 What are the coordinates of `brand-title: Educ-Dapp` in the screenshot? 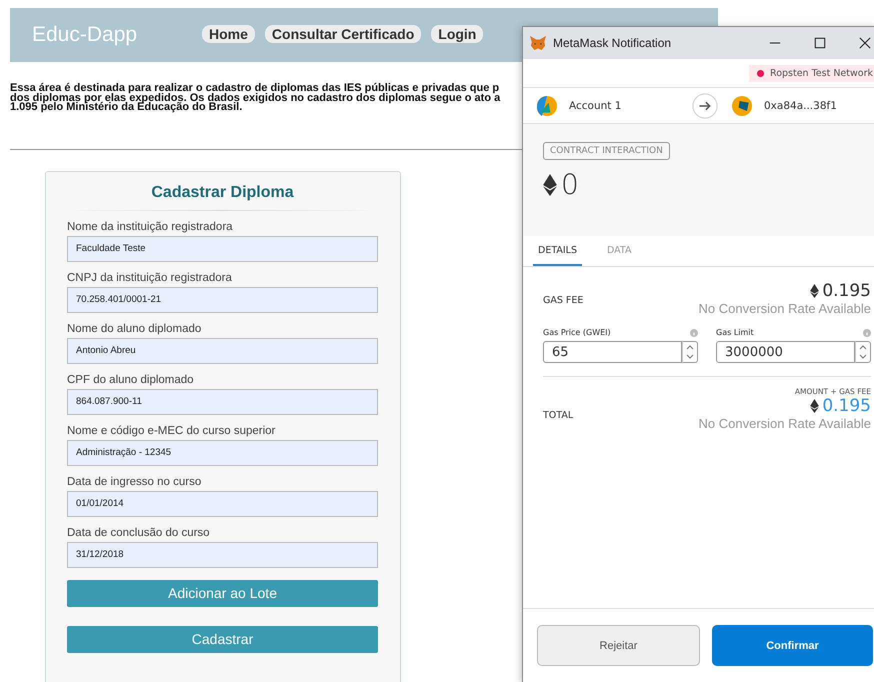 It's located at (85, 35).